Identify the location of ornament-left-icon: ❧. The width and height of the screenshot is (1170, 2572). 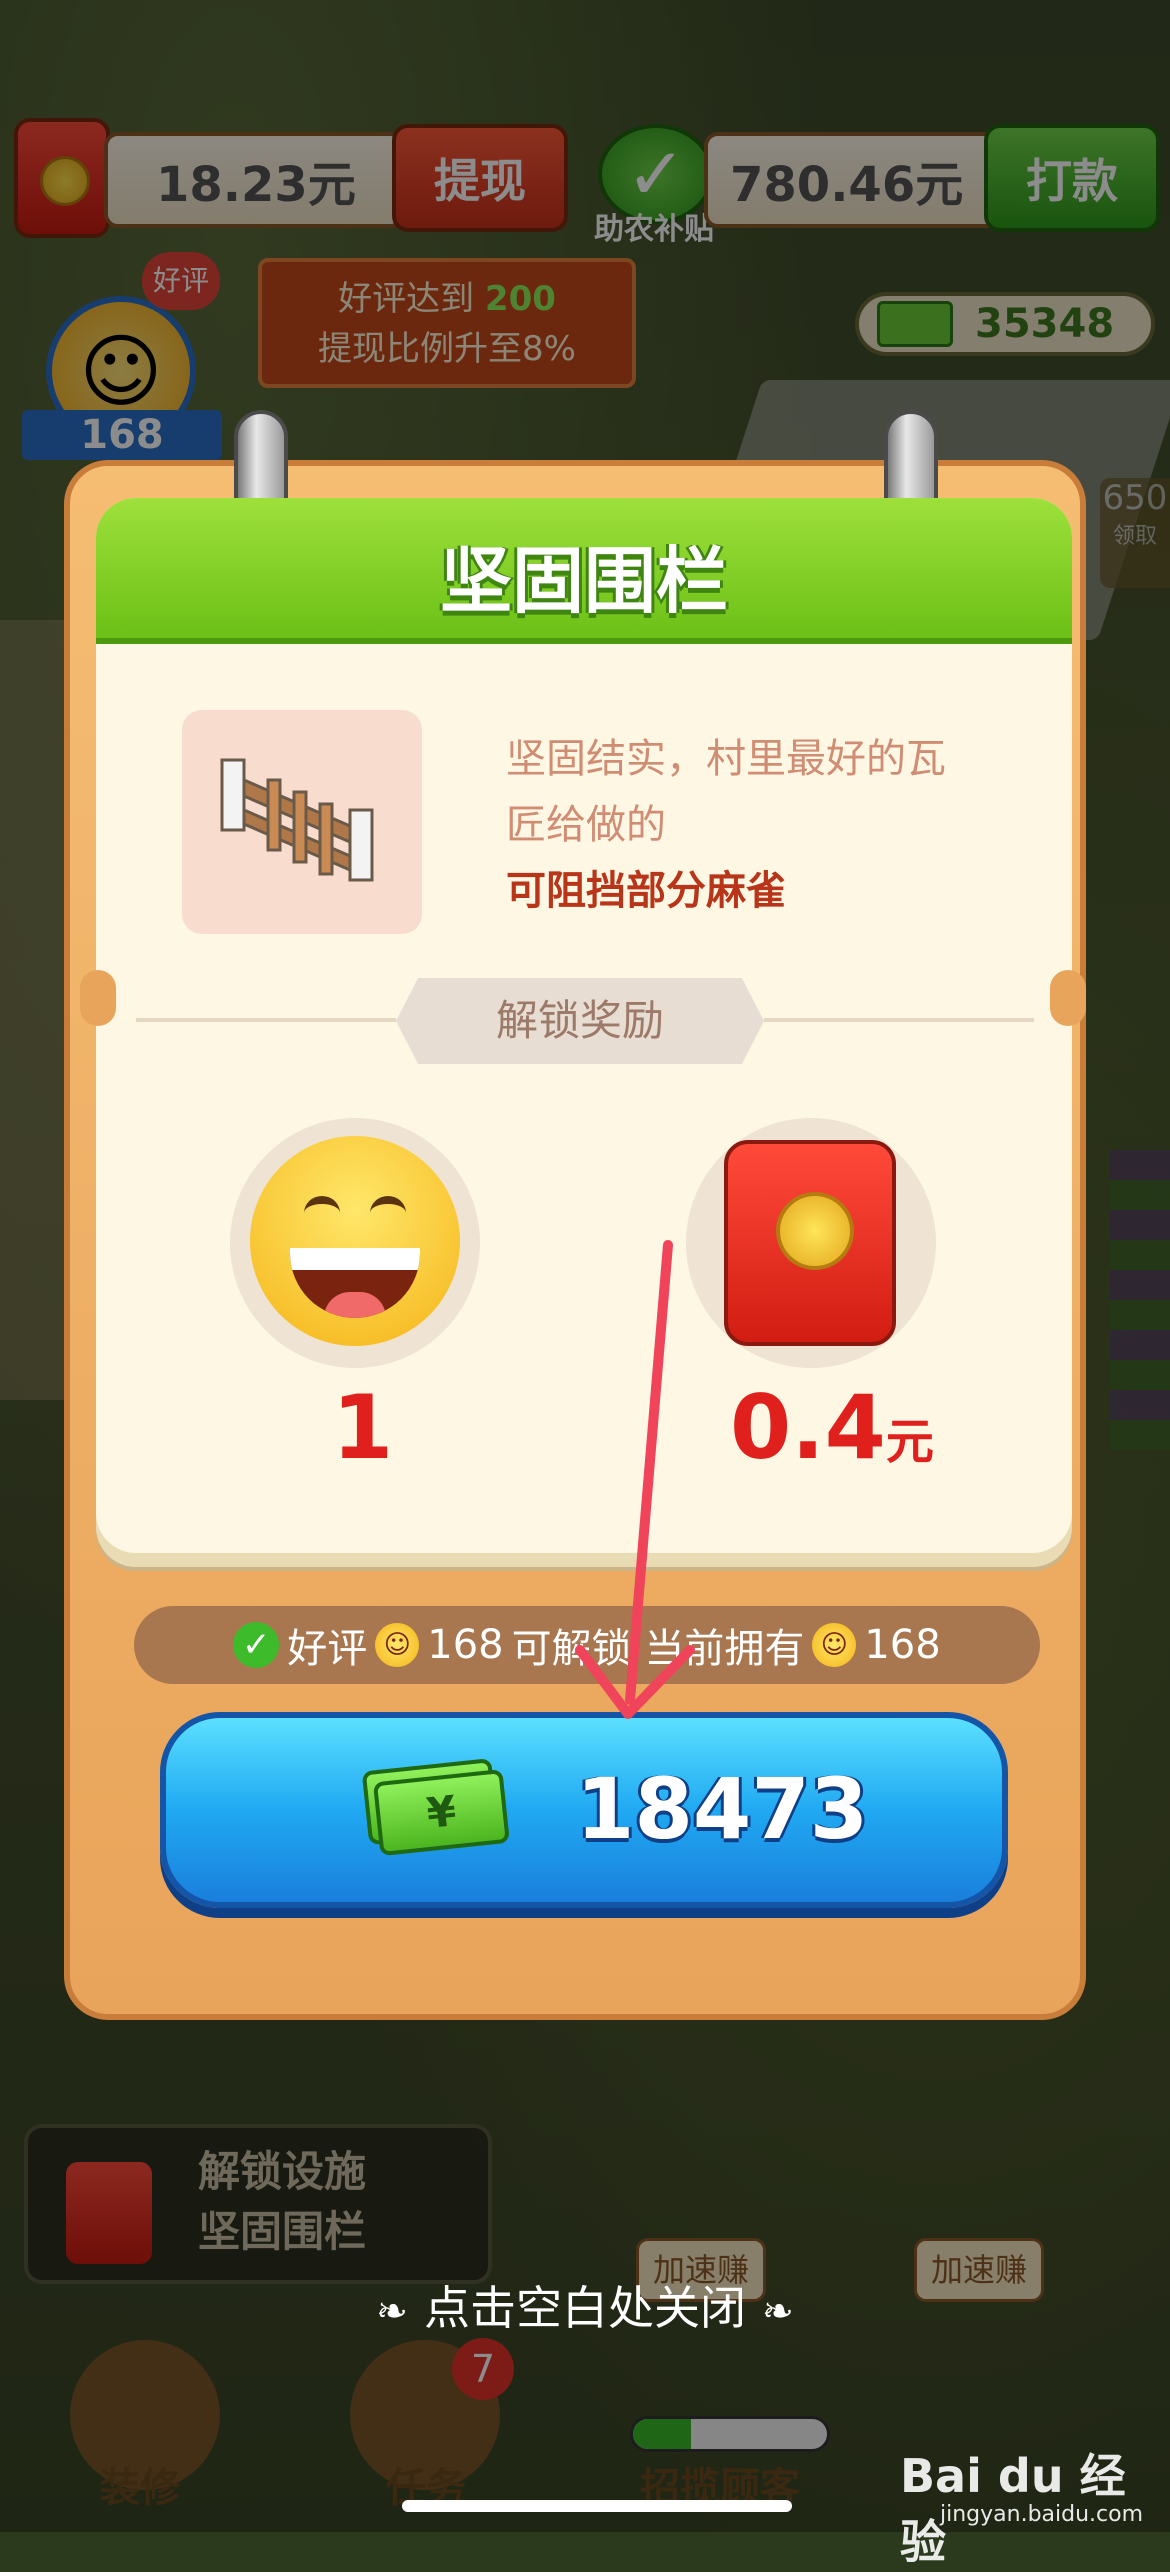
(392, 2311).